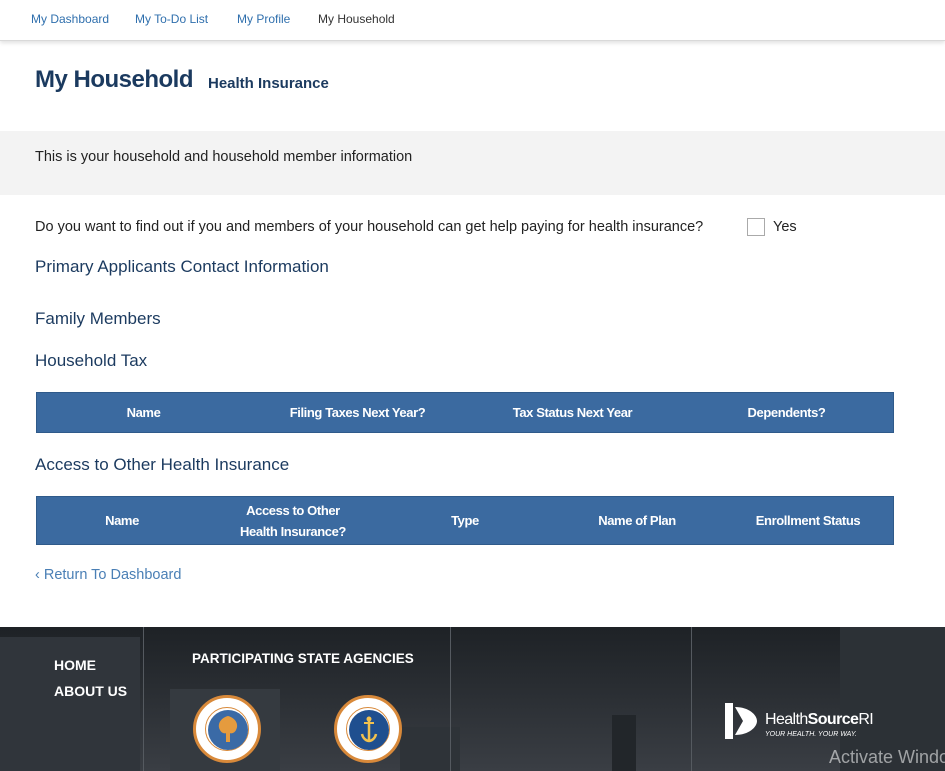 This screenshot has width=945, height=771. Describe the element at coordinates (182, 266) in the screenshot. I see `primary-contact-heading: Primary Applicants Contact Information` at that location.